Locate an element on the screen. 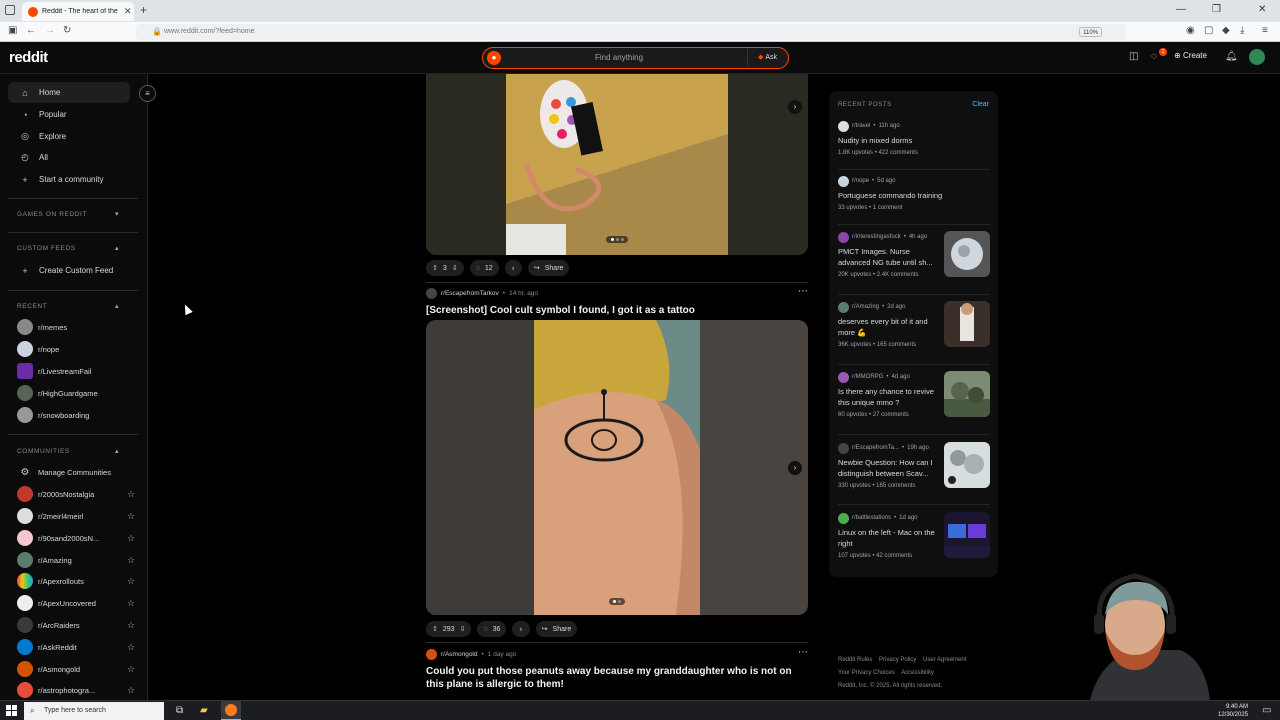 The image size is (1280, 720). extension-icon: ◉ is located at coordinates (1190, 30).